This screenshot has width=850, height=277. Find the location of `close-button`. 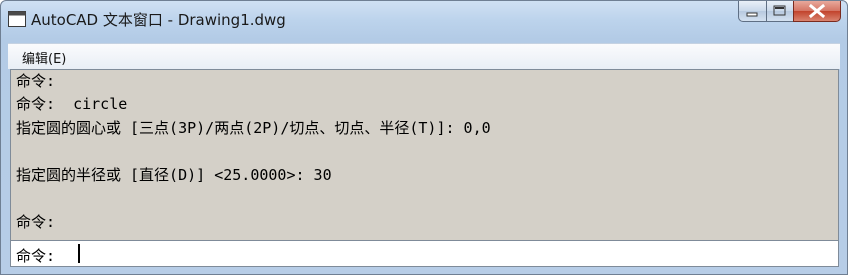

close-button is located at coordinates (817, 11).